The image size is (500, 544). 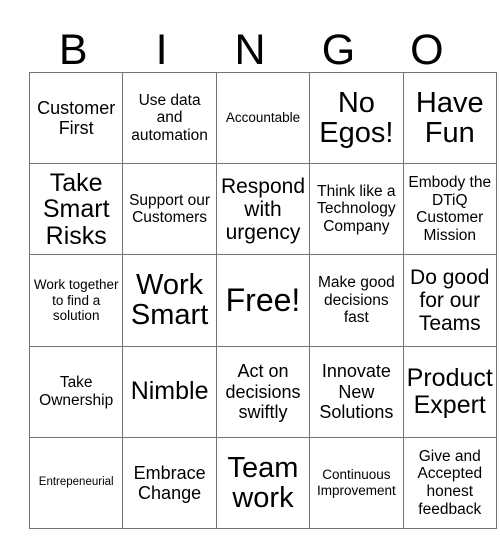 I want to click on bingo-cell-label: Embody the DTiQ Customer Mission, so click(x=450, y=208).